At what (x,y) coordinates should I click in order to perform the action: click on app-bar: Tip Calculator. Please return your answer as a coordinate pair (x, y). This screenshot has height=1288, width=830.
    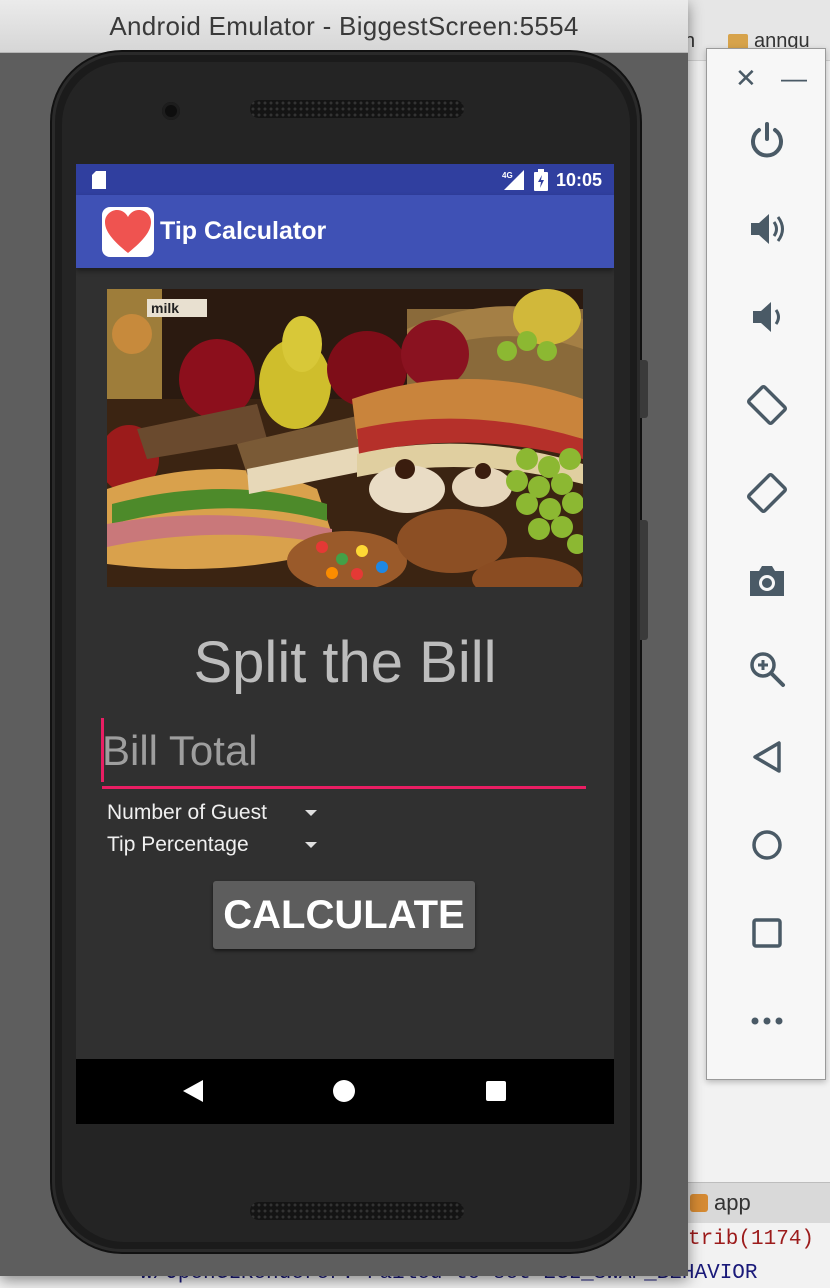
    Looking at the image, I should click on (345, 231).